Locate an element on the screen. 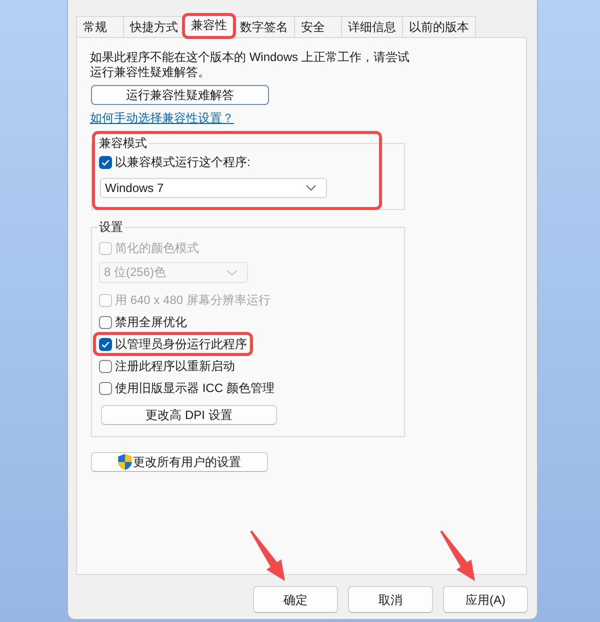  ok-button: 确定 is located at coordinates (295, 599).